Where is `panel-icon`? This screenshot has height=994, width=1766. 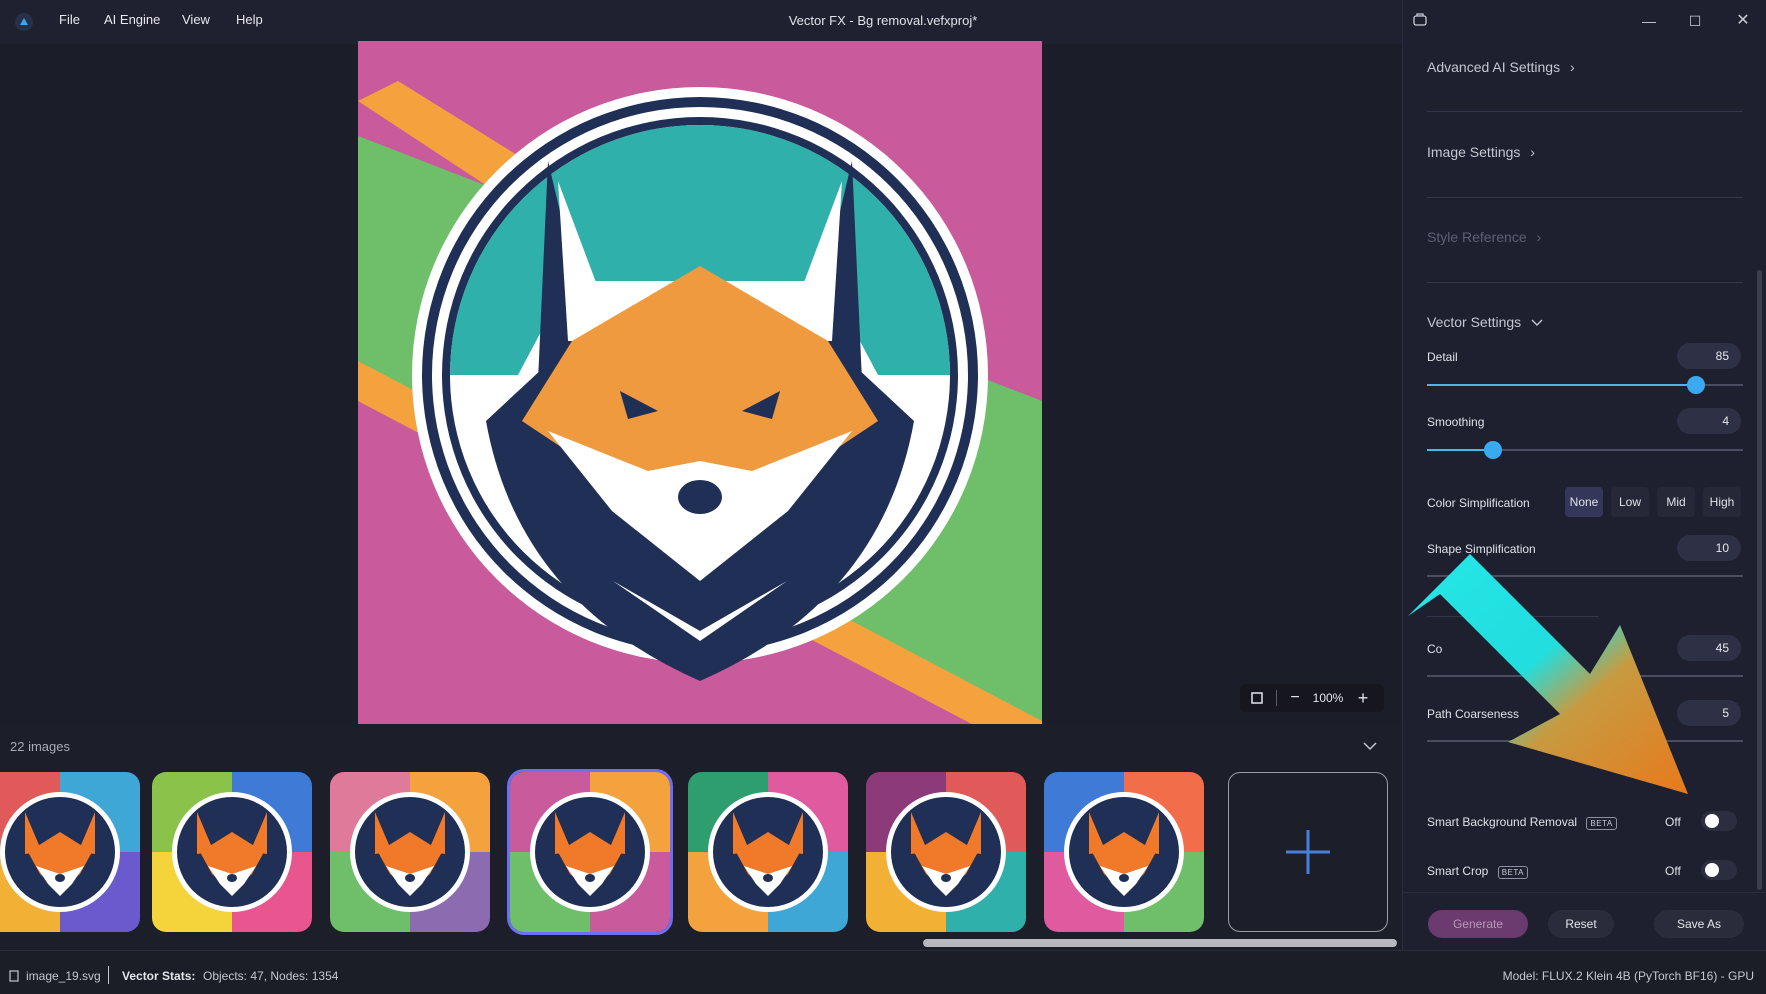 panel-icon is located at coordinates (1420, 20).